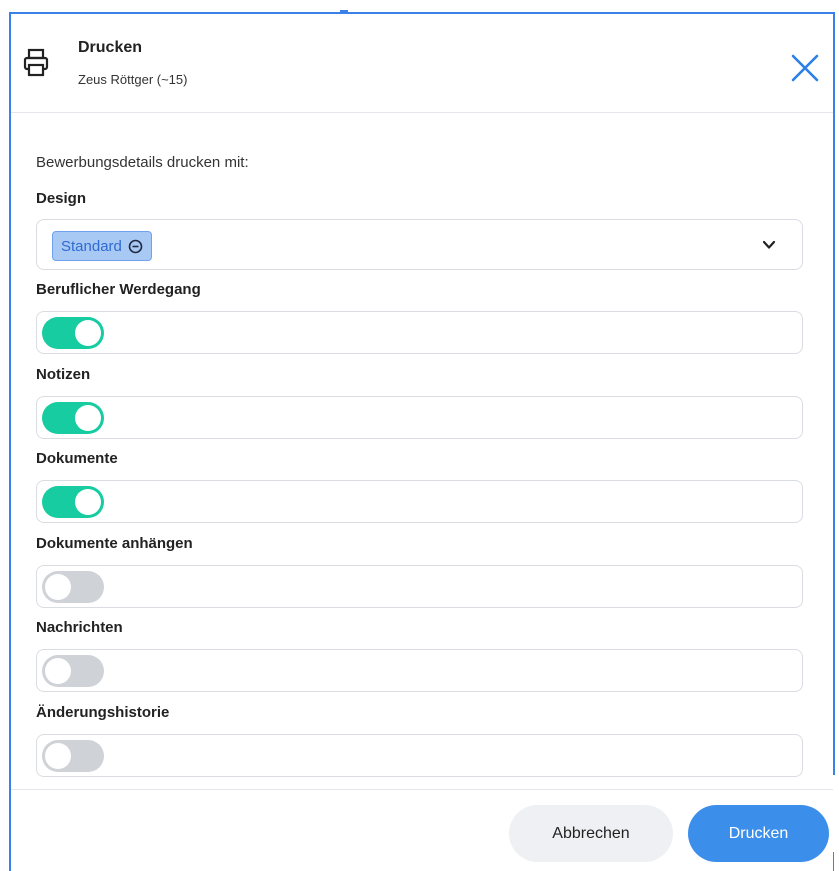 The width and height of the screenshot is (839, 871). Describe the element at coordinates (73, 756) in the screenshot. I see `toggle-aenderungshistorie` at that location.